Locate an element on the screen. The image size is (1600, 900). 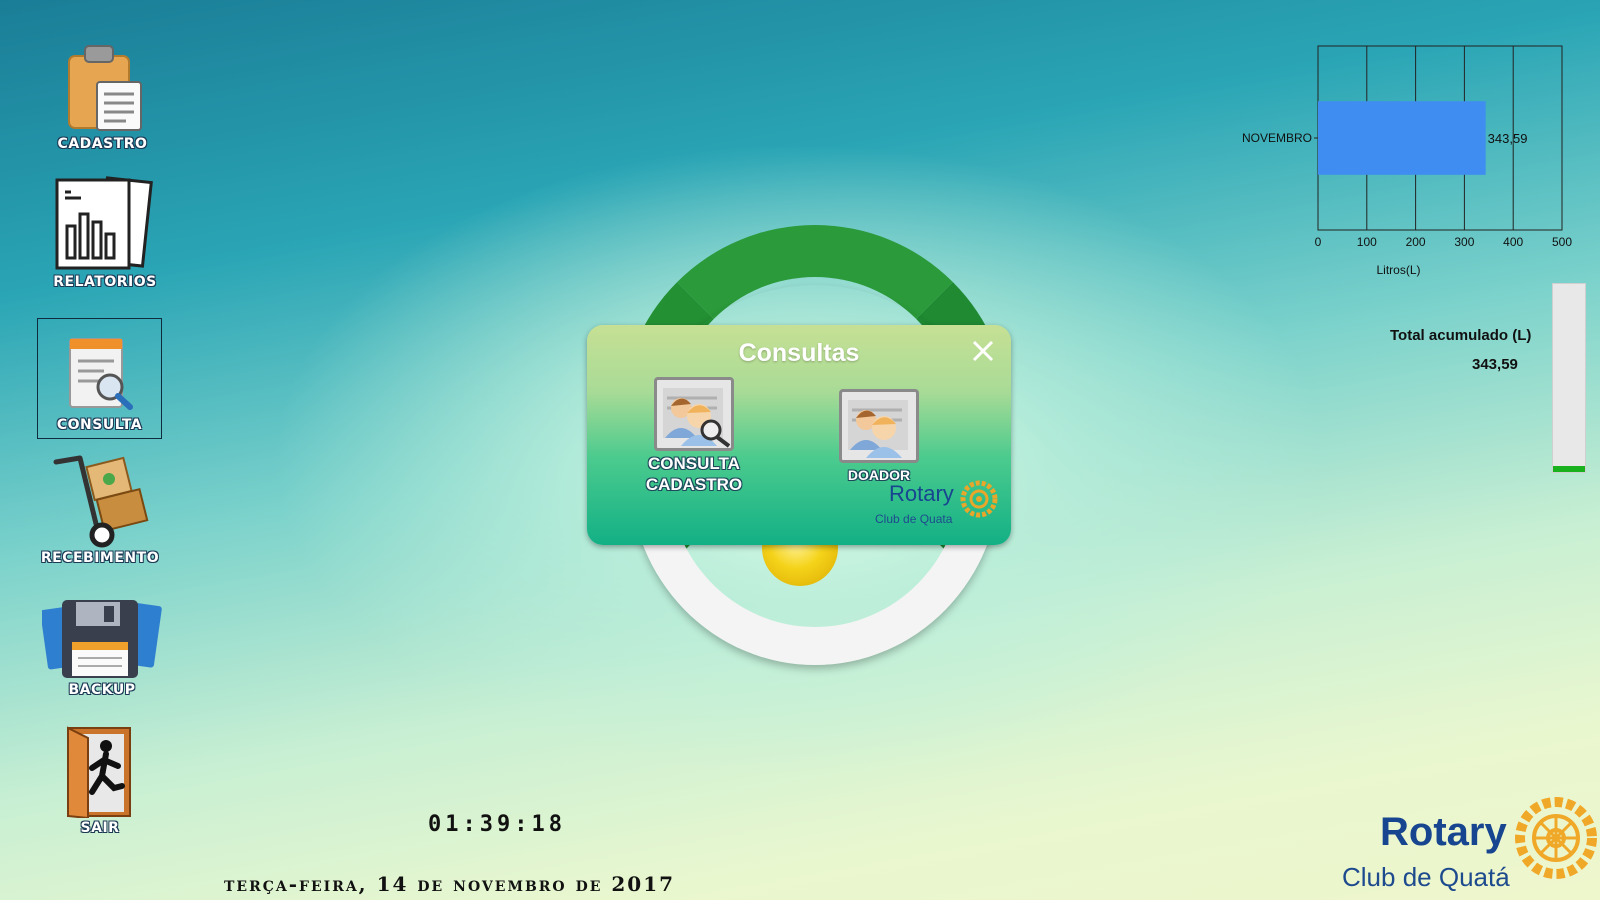
footer-rotary-logo: Rotary Club de Quatá is located at coordinates (1468, 846).